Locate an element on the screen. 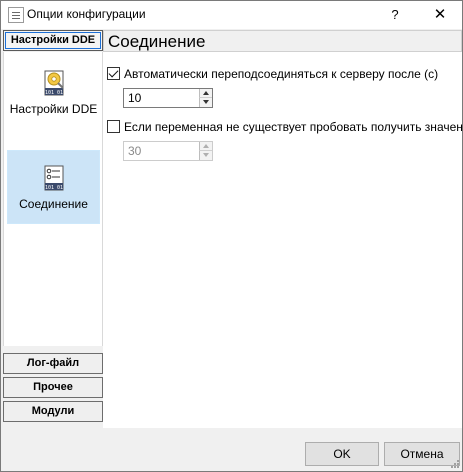  sidebar-item-connection: 101 01 Соединение is located at coordinates (53, 187).